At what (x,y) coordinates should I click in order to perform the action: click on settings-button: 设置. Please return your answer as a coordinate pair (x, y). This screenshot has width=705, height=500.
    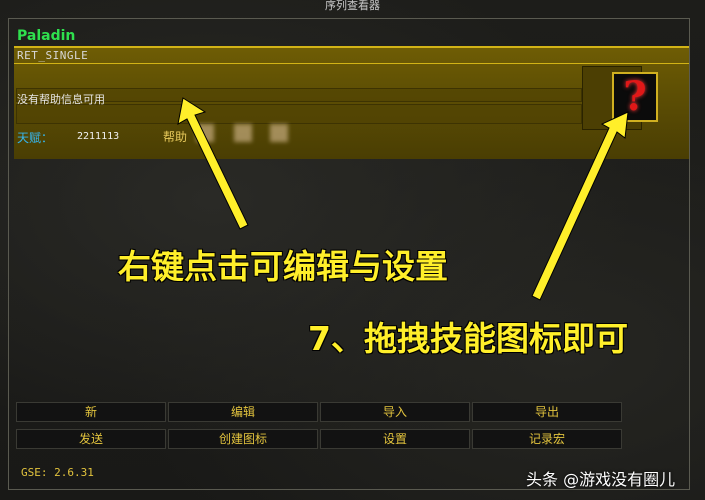
    Looking at the image, I should click on (395, 439).